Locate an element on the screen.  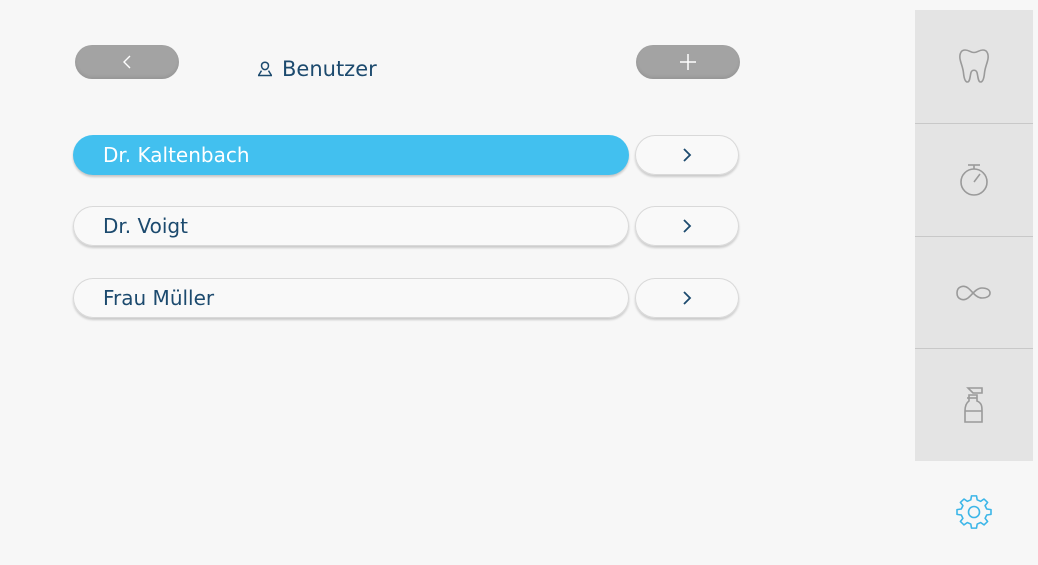
page-title: Benutzer is located at coordinates (316, 69).